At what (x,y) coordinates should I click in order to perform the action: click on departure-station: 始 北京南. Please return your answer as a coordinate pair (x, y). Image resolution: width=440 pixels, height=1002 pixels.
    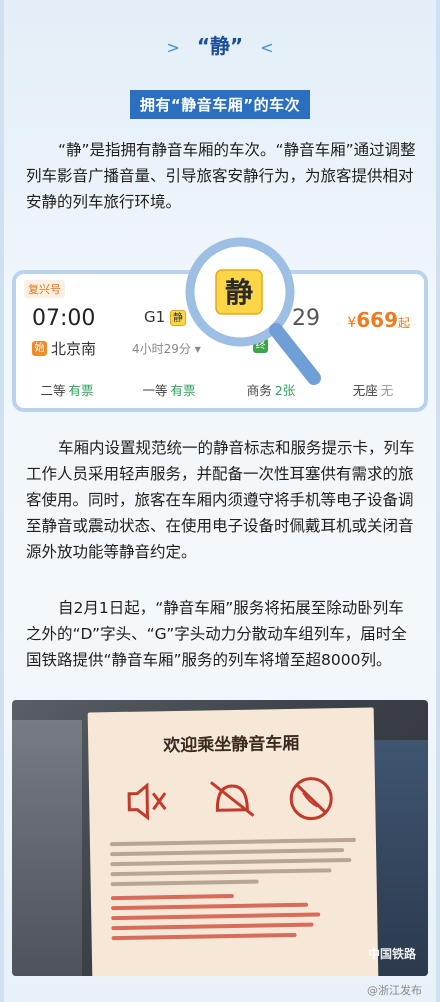
    Looking at the image, I should click on (64, 348).